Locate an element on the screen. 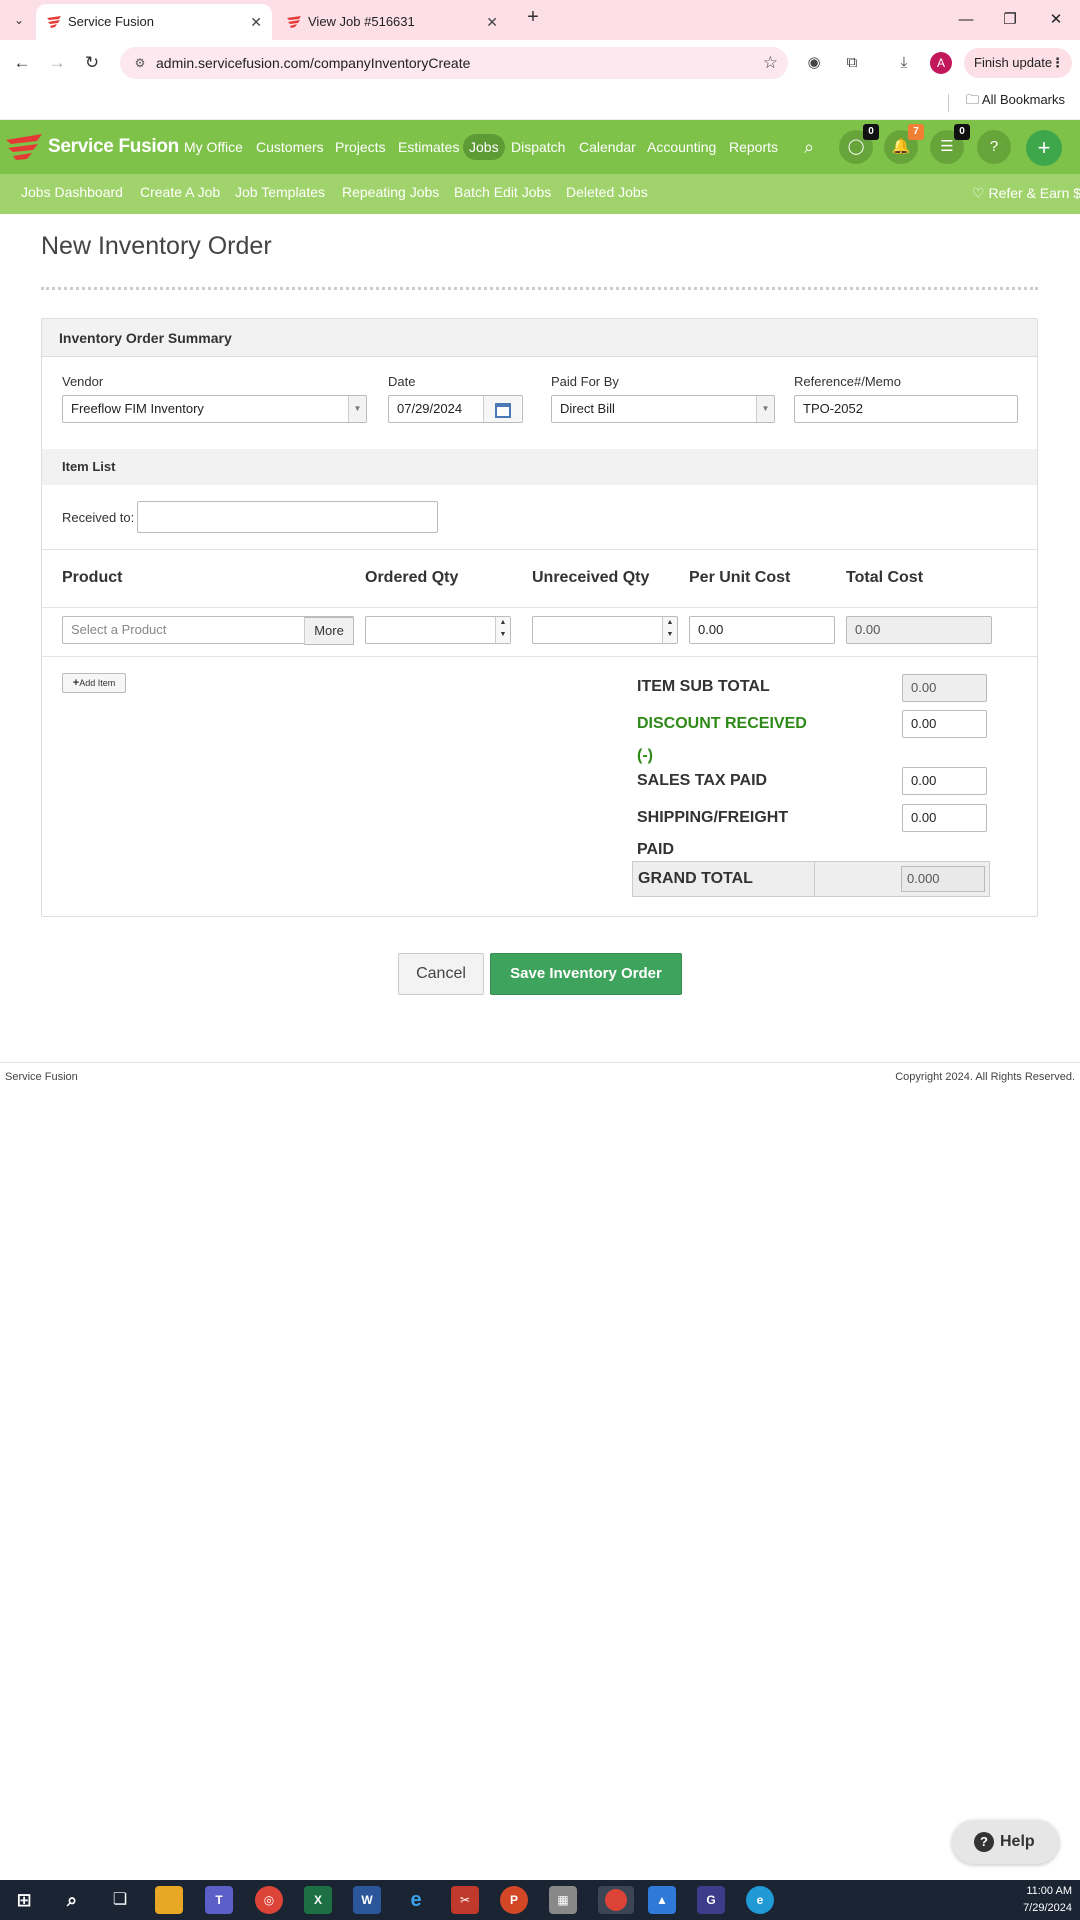 The height and width of the screenshot is (1920, 1080). edge-icon: e is located at coordinates (760, 1900).